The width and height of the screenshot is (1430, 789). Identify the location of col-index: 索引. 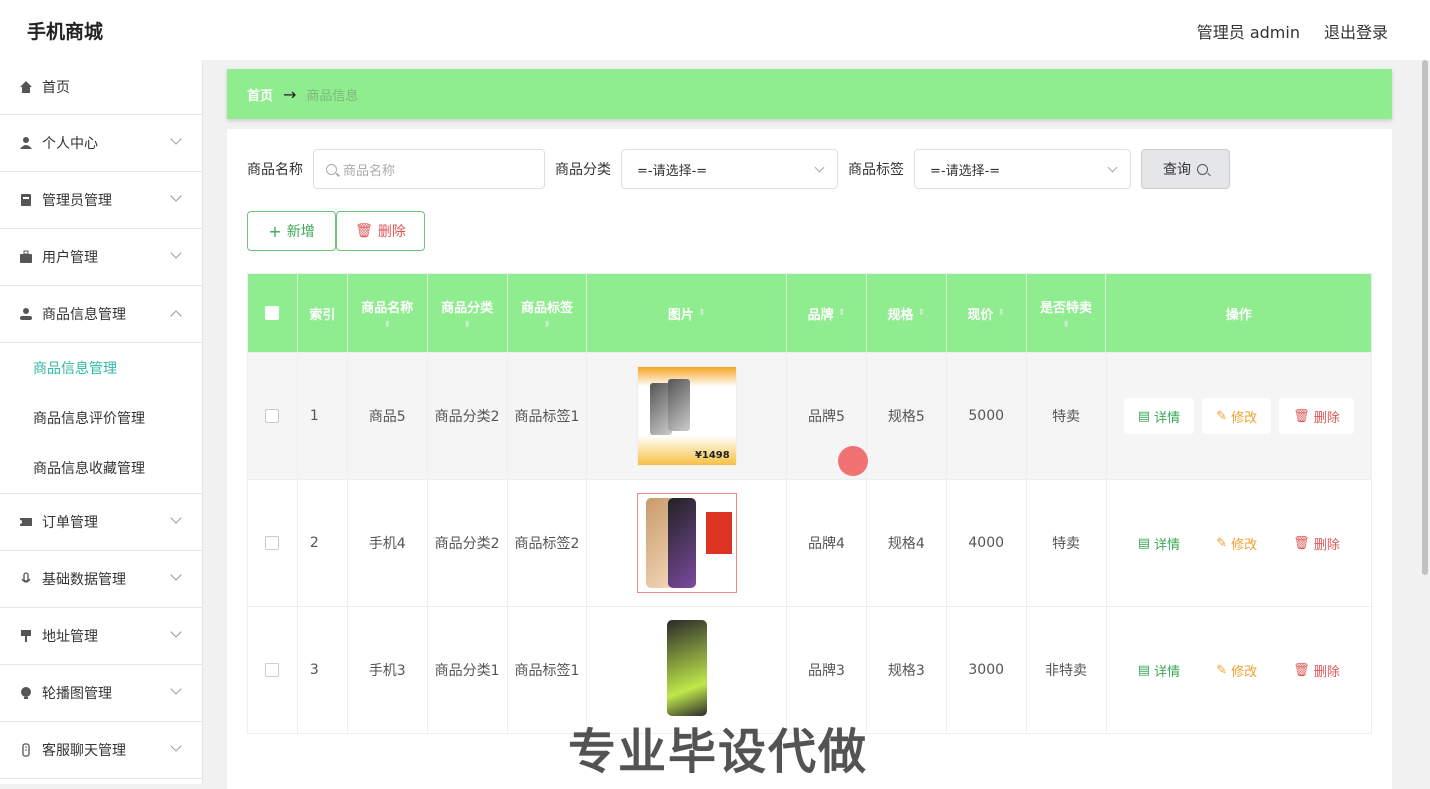
(323, 313).